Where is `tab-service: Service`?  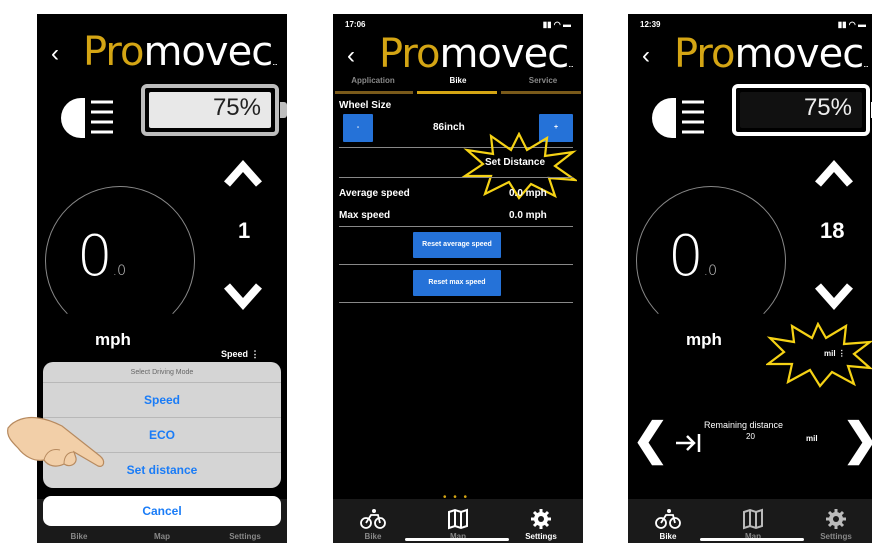
tab-service: Service is located at coordinates (543, 80).